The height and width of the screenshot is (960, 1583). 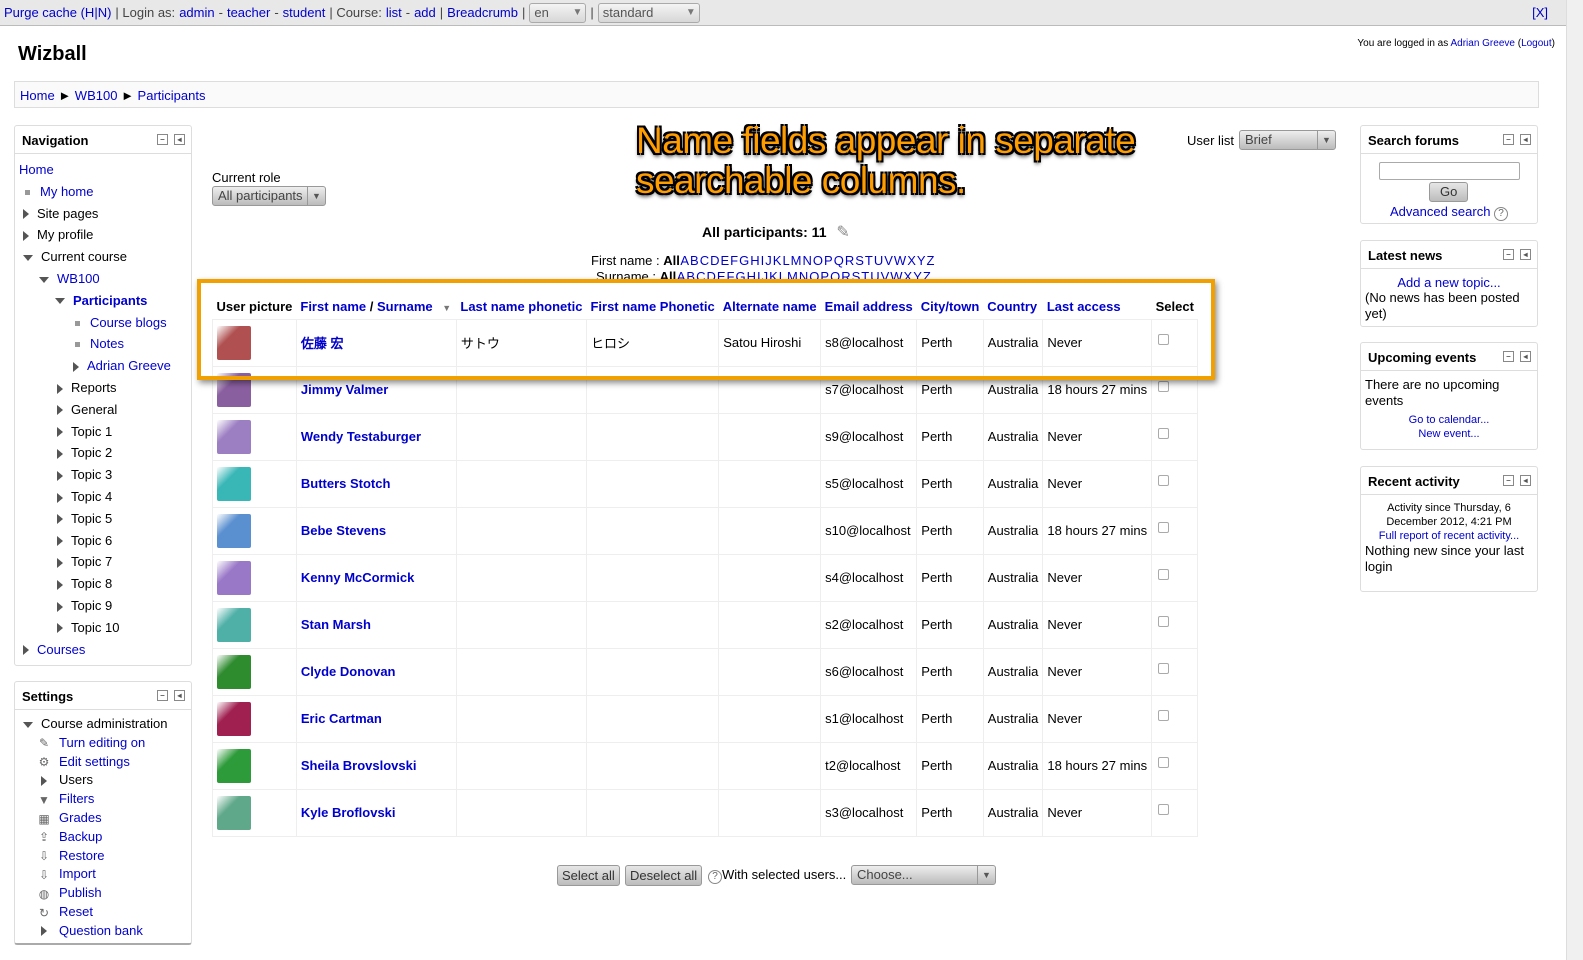 What do you see at coordinates (704, 260) in the screenshot?
I see `firstname-filter-letter: C` at bounding box center [704, 260].